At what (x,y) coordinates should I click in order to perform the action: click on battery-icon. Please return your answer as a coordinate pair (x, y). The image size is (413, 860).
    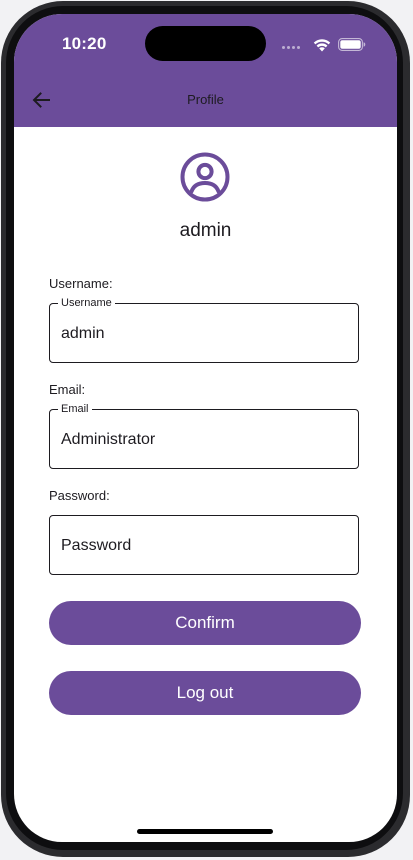
    Looking at the image, I should click on (352, 44).